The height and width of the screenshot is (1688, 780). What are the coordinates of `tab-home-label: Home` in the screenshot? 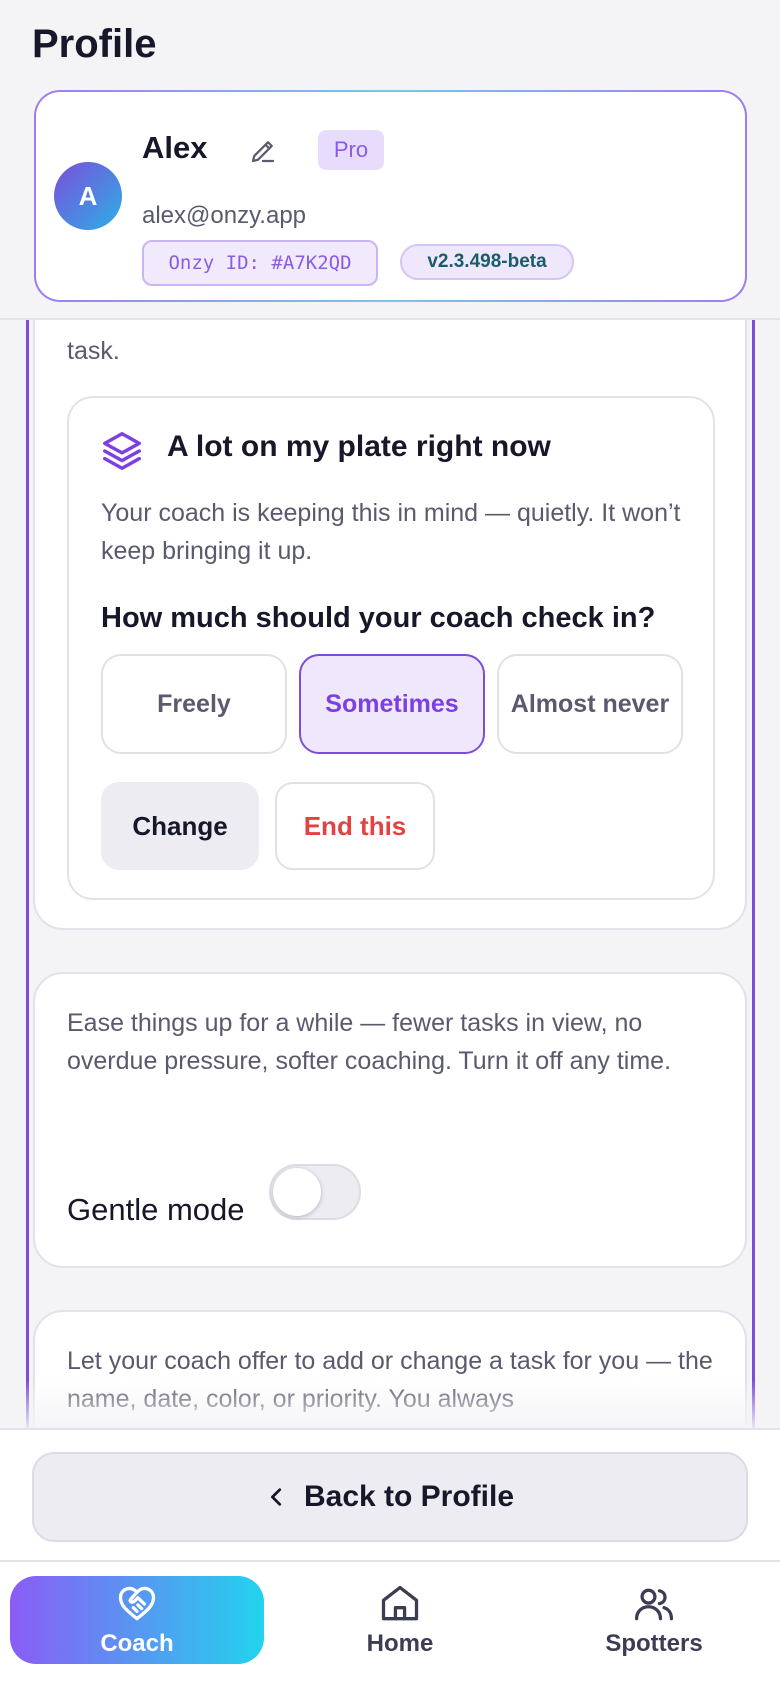 It's located at (400, 1643).